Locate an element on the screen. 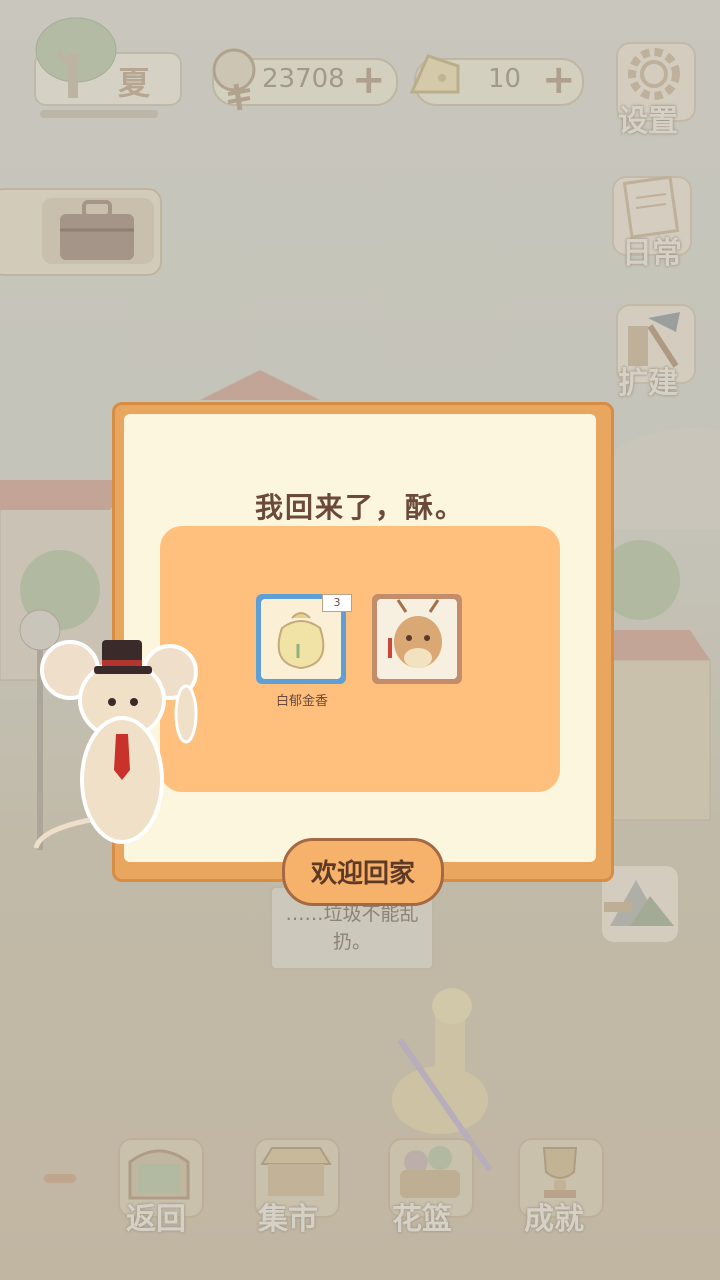  reward-item-name: 白郁金香 is located at coordinates (301, 701).